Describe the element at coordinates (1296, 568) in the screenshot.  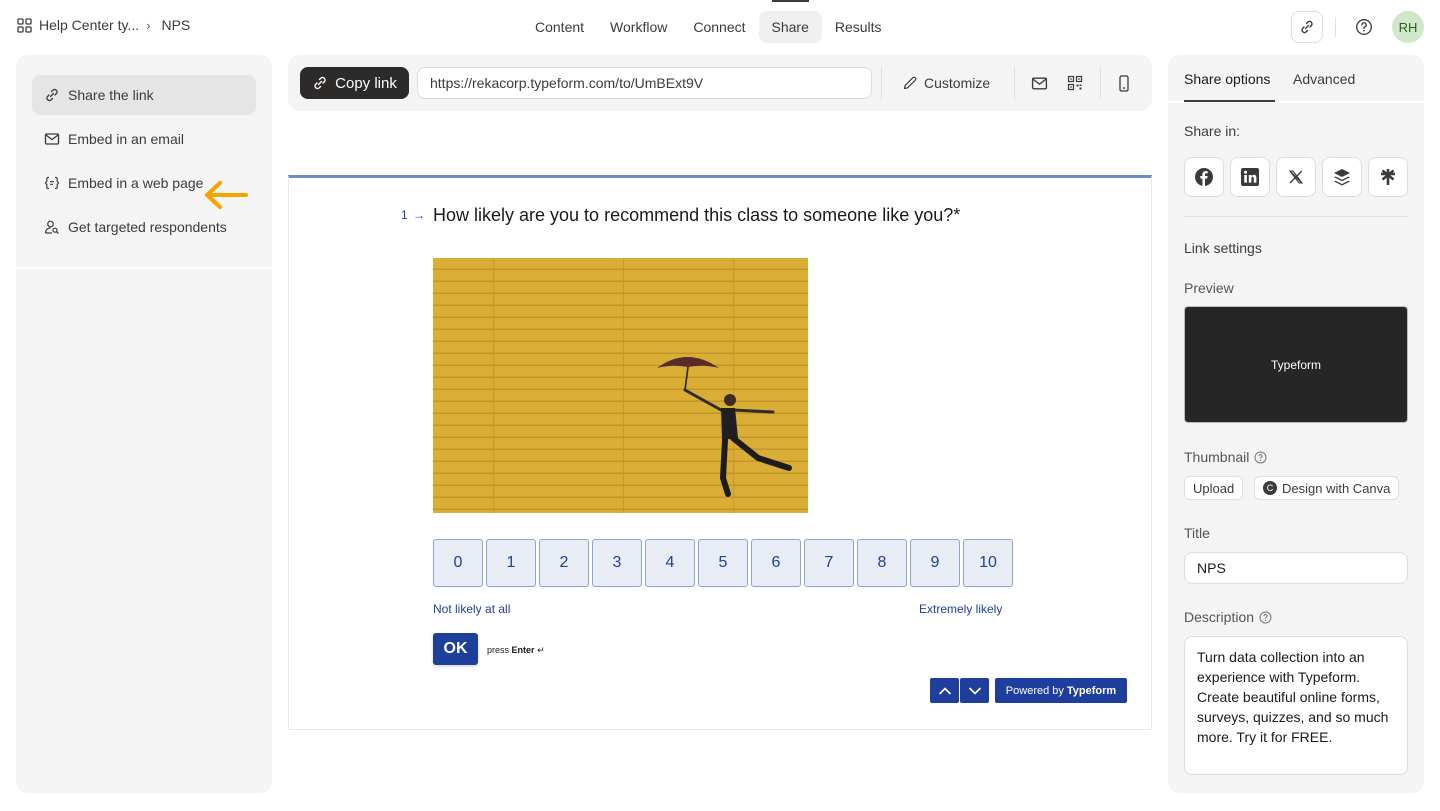
I see `title-input: NPS` at that location.